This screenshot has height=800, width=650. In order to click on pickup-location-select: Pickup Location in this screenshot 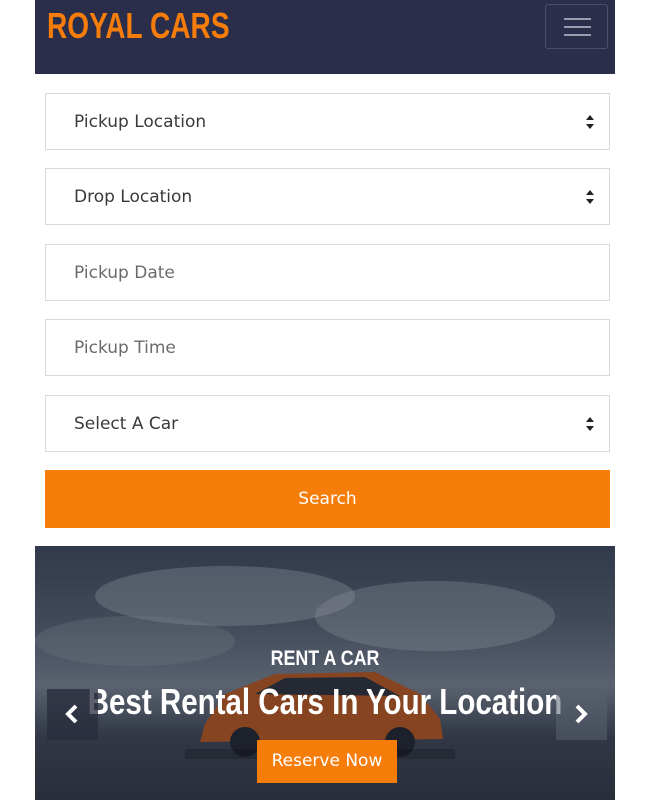, I will do `click(327, 121)`.